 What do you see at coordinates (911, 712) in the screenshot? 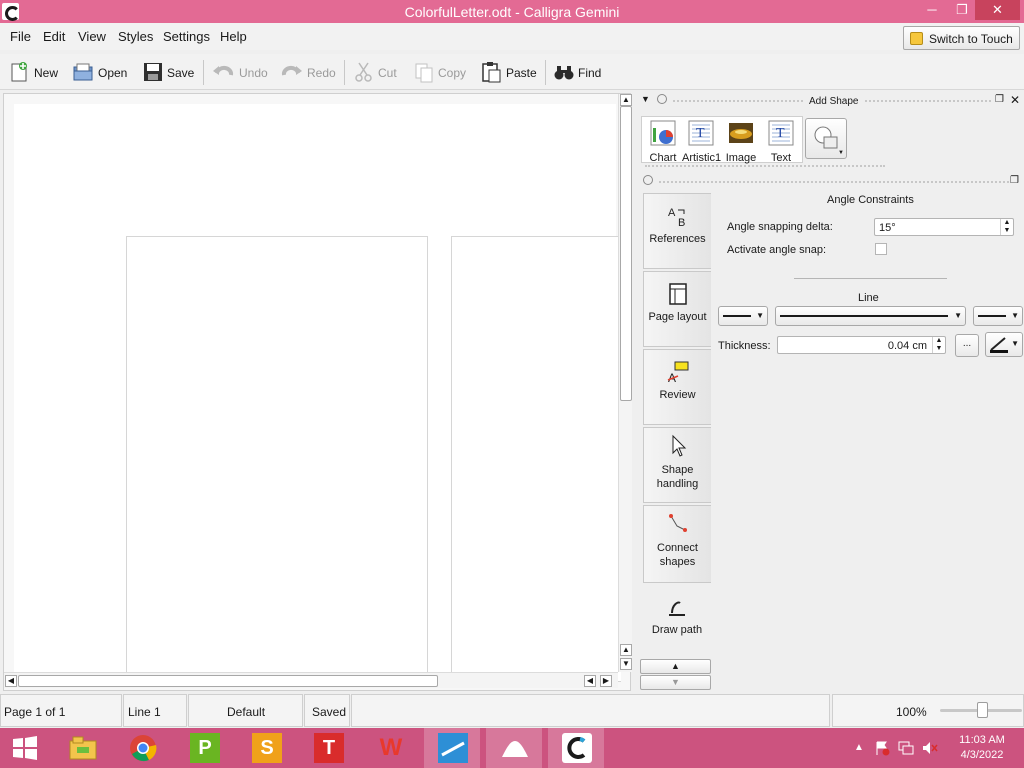
I see `zoom-level: 100%` at bounding box center [911, 712].